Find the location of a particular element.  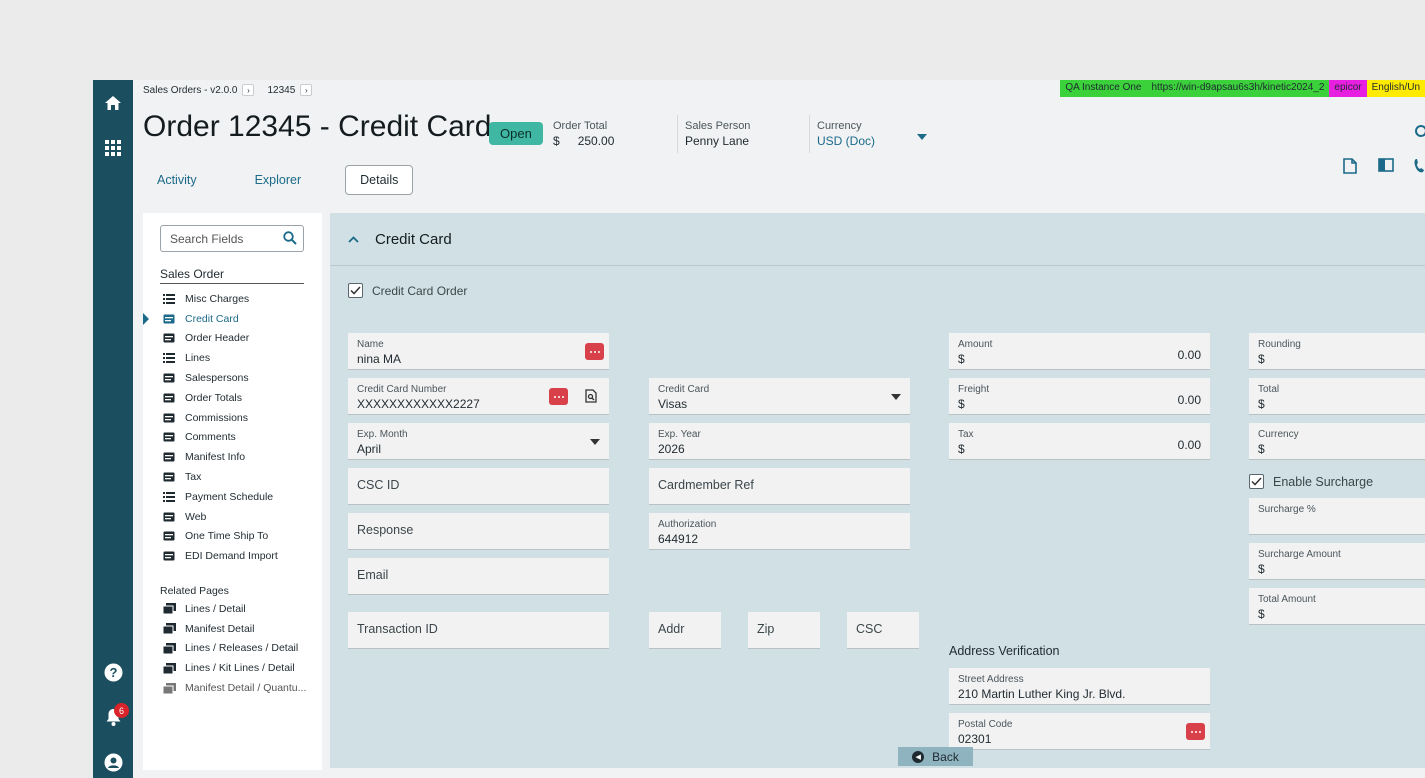

related-page-link: Manifest Detail is located at coordinates (234, 629).